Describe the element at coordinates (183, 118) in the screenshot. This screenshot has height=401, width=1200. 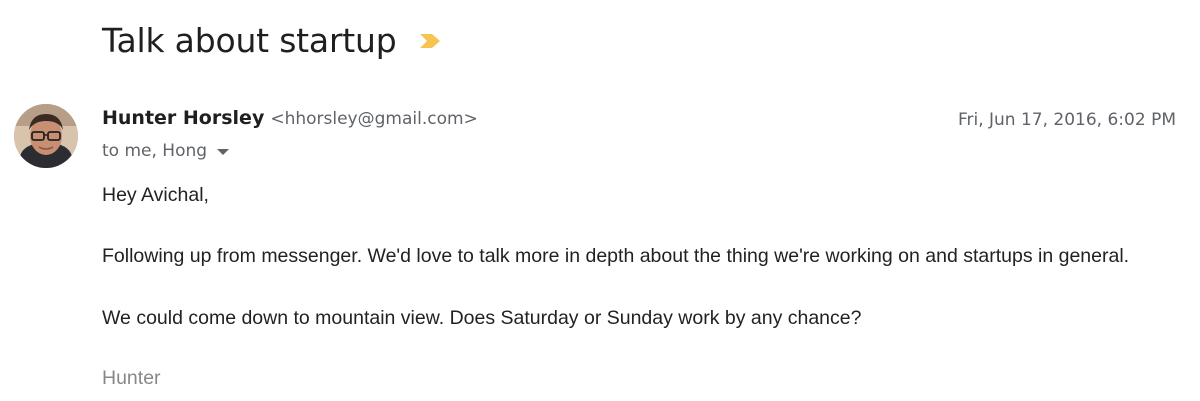
I see `sender-name: Hunter Horsley` at that location.